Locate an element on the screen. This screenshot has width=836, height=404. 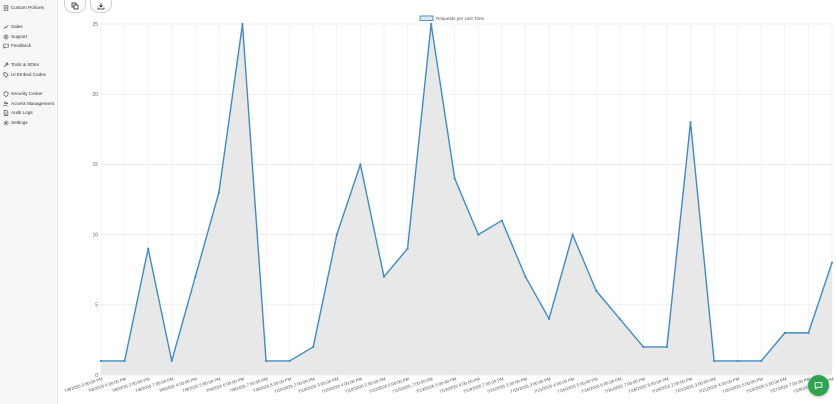
legend-label: Requests per Unit Time is located at coordinates (460, 18).